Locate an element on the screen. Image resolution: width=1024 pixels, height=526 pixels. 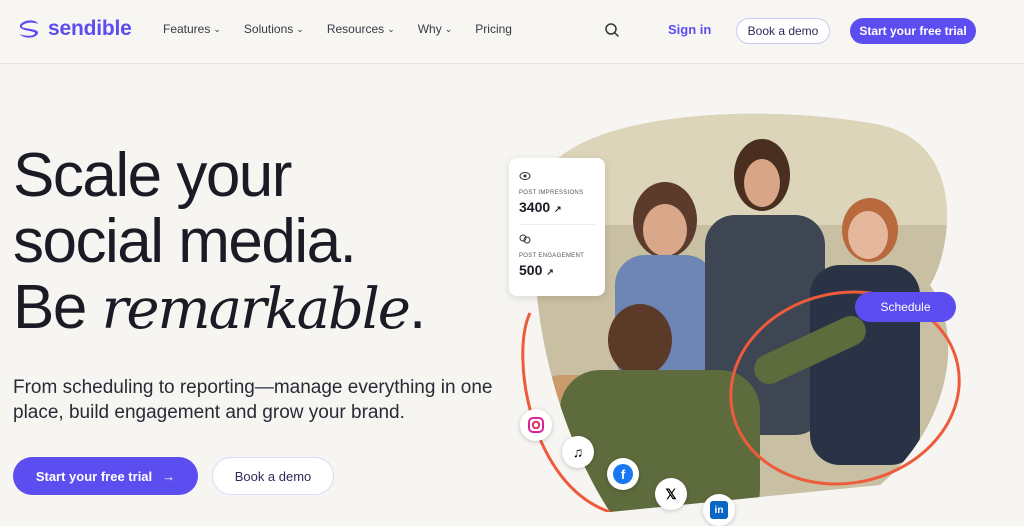
search-icon is located at coordinates (612, 30).